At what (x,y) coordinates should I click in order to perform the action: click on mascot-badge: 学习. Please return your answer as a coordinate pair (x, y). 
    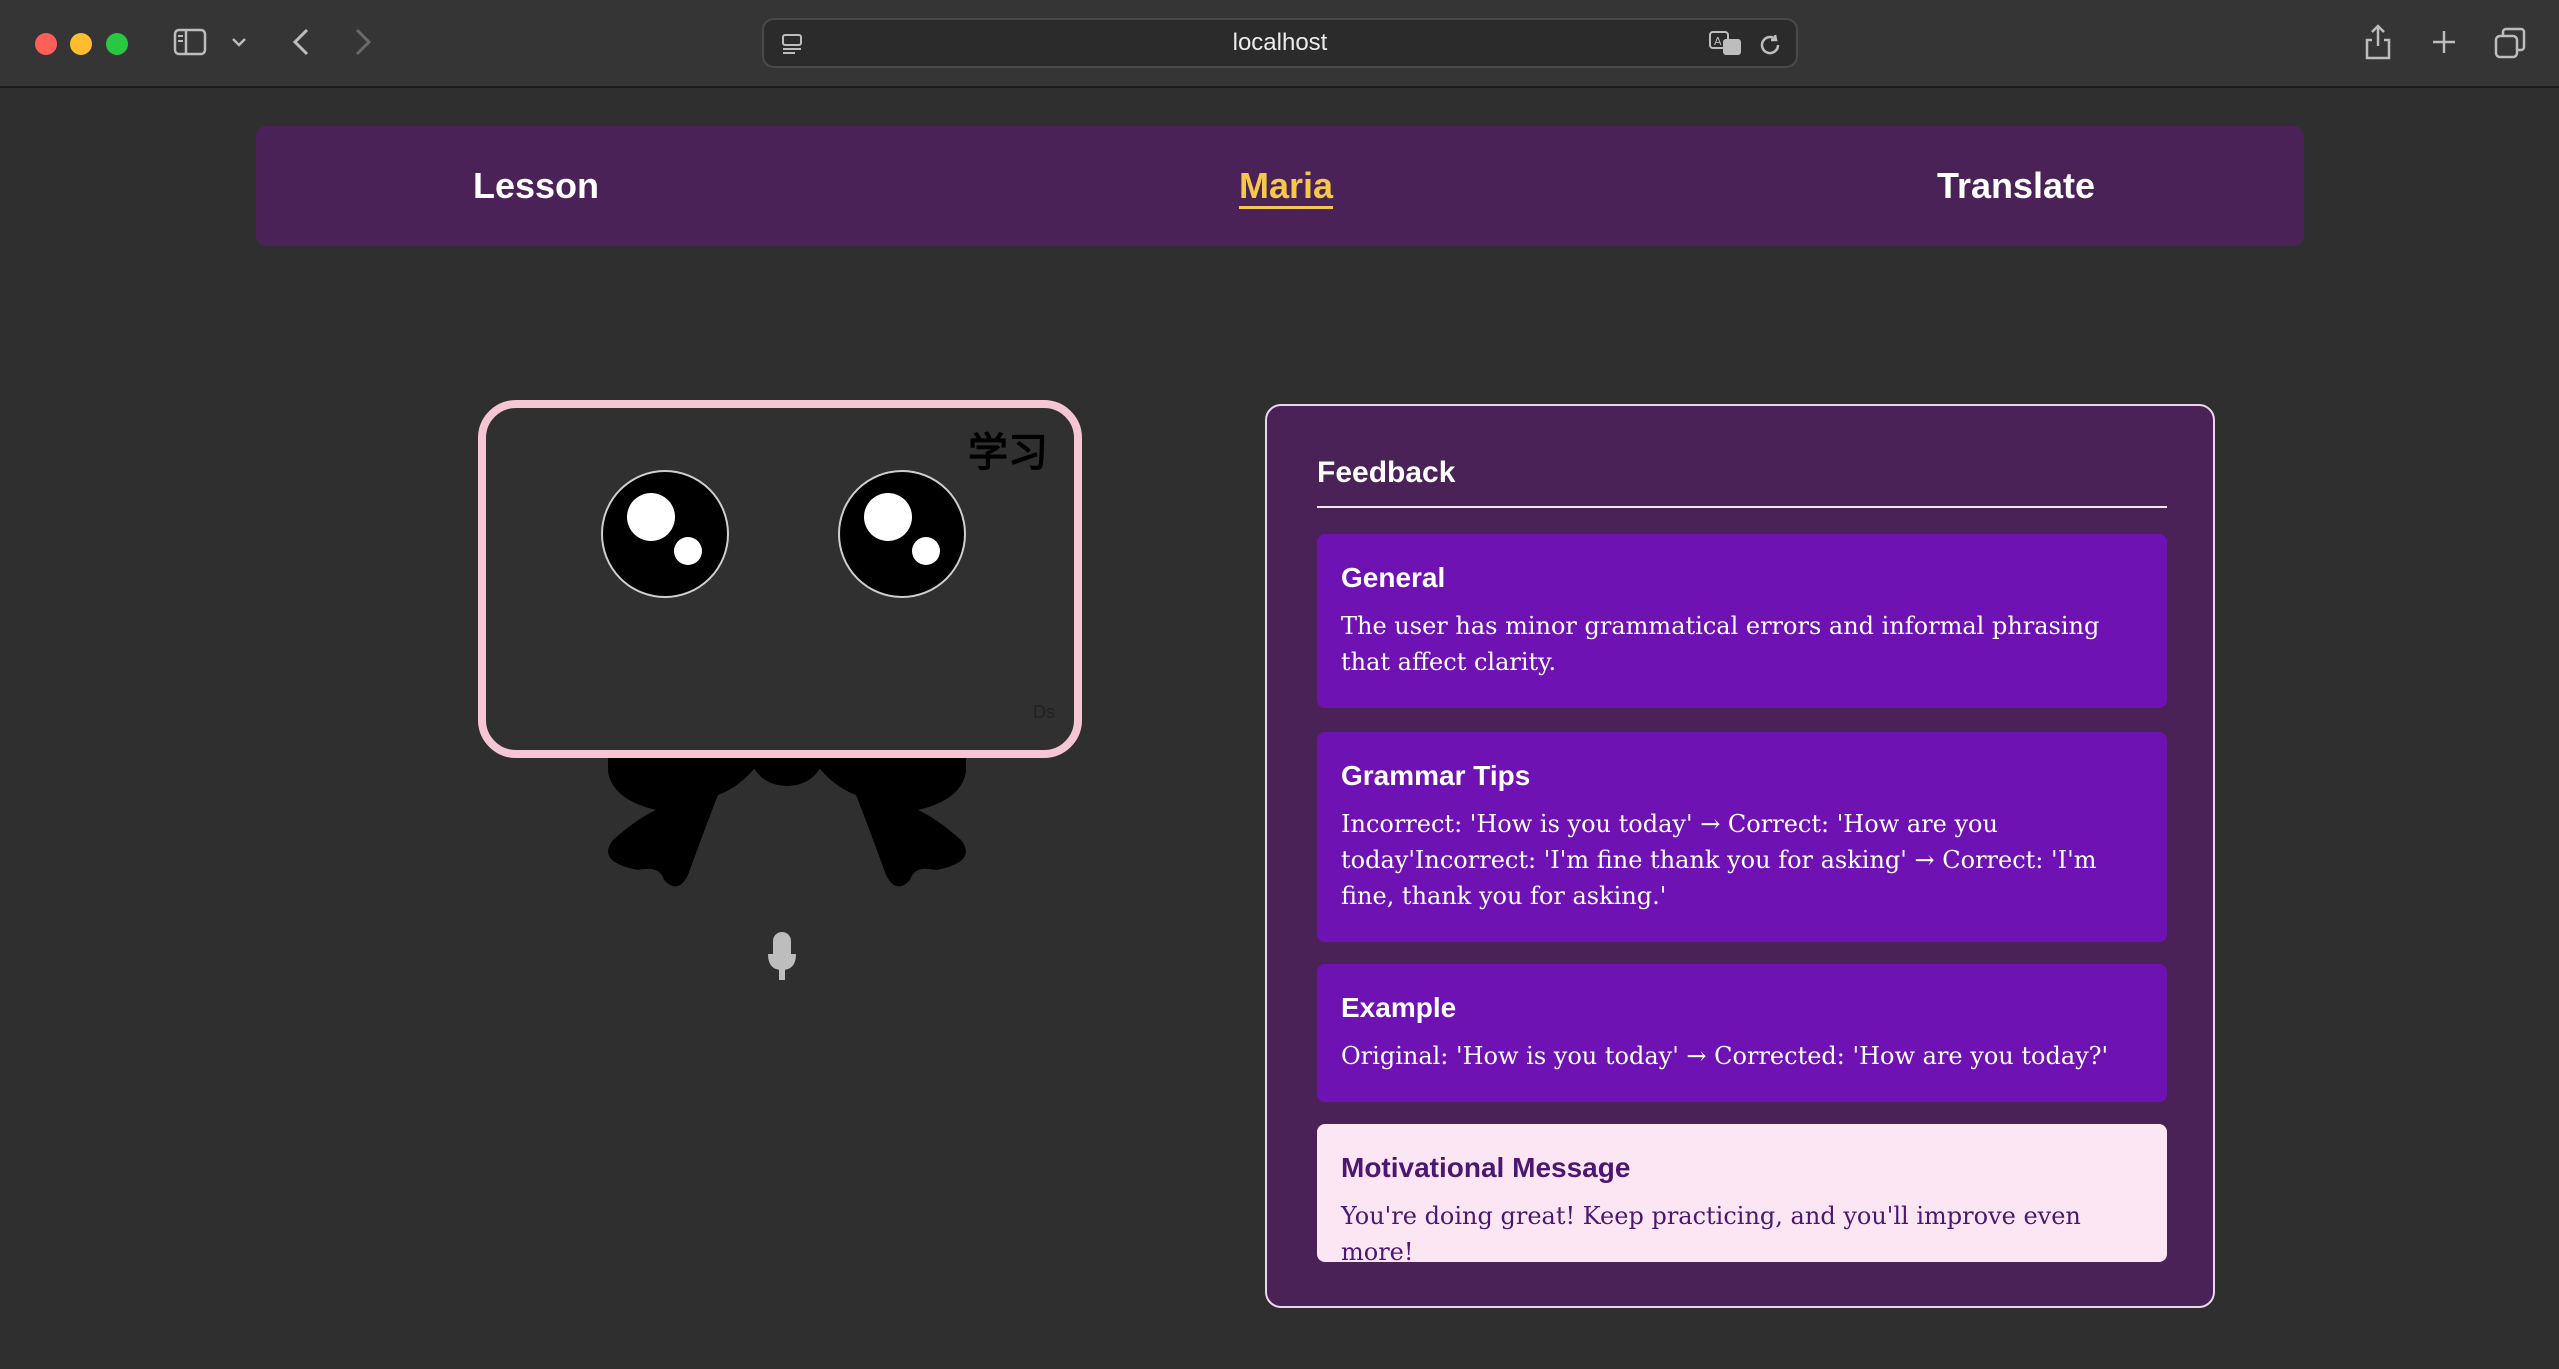
    Looking at the image, I should click on (1008, 453).